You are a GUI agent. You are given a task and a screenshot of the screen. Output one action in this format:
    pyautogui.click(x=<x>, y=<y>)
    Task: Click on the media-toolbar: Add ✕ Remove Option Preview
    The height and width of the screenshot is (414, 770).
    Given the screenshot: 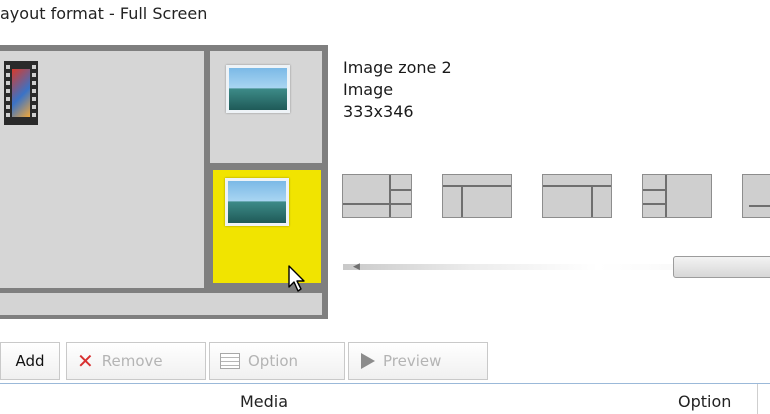 What is the action you would take?
    pyautogui.click(x=245, y=361)
    